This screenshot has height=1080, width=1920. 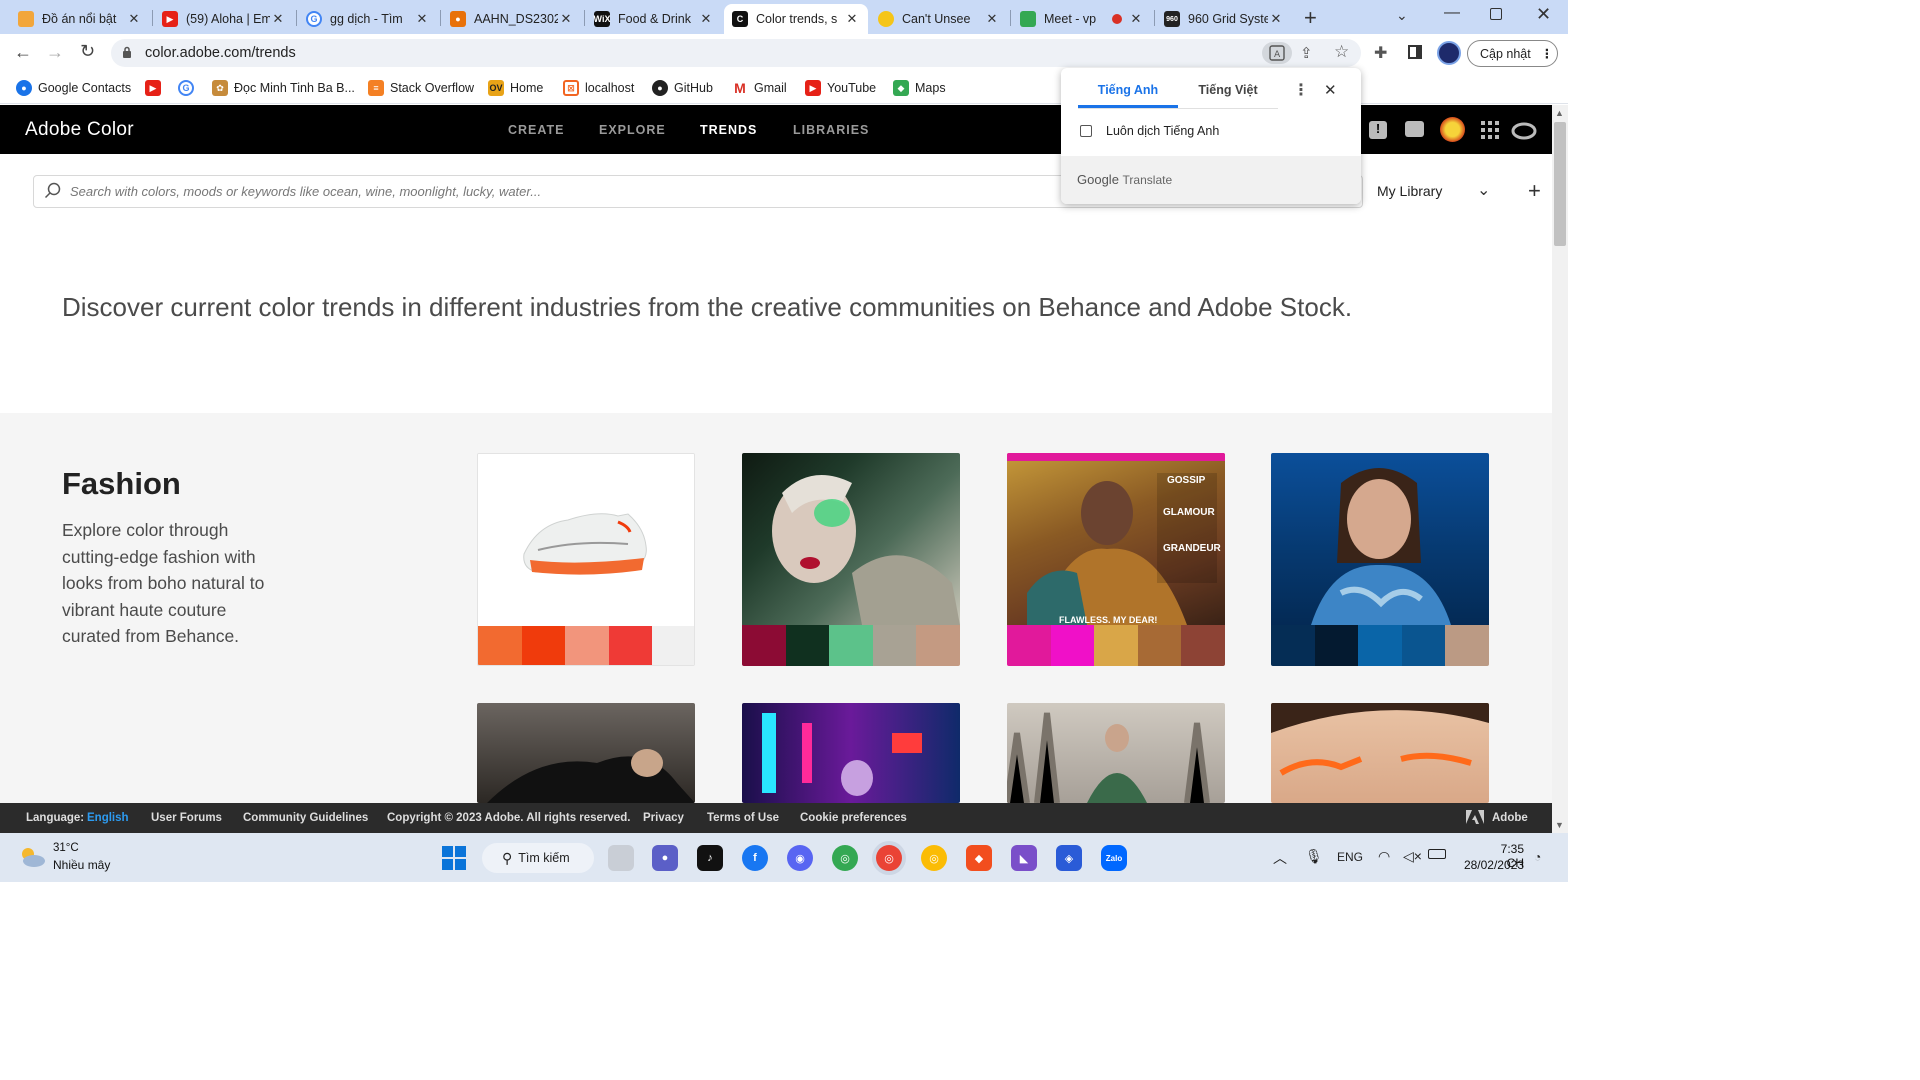 What do you see at coordinates (598, 88) in the screenshot?
I see `bookmark-localhost: ⊠ localhost` at bounding box center [598, 88].